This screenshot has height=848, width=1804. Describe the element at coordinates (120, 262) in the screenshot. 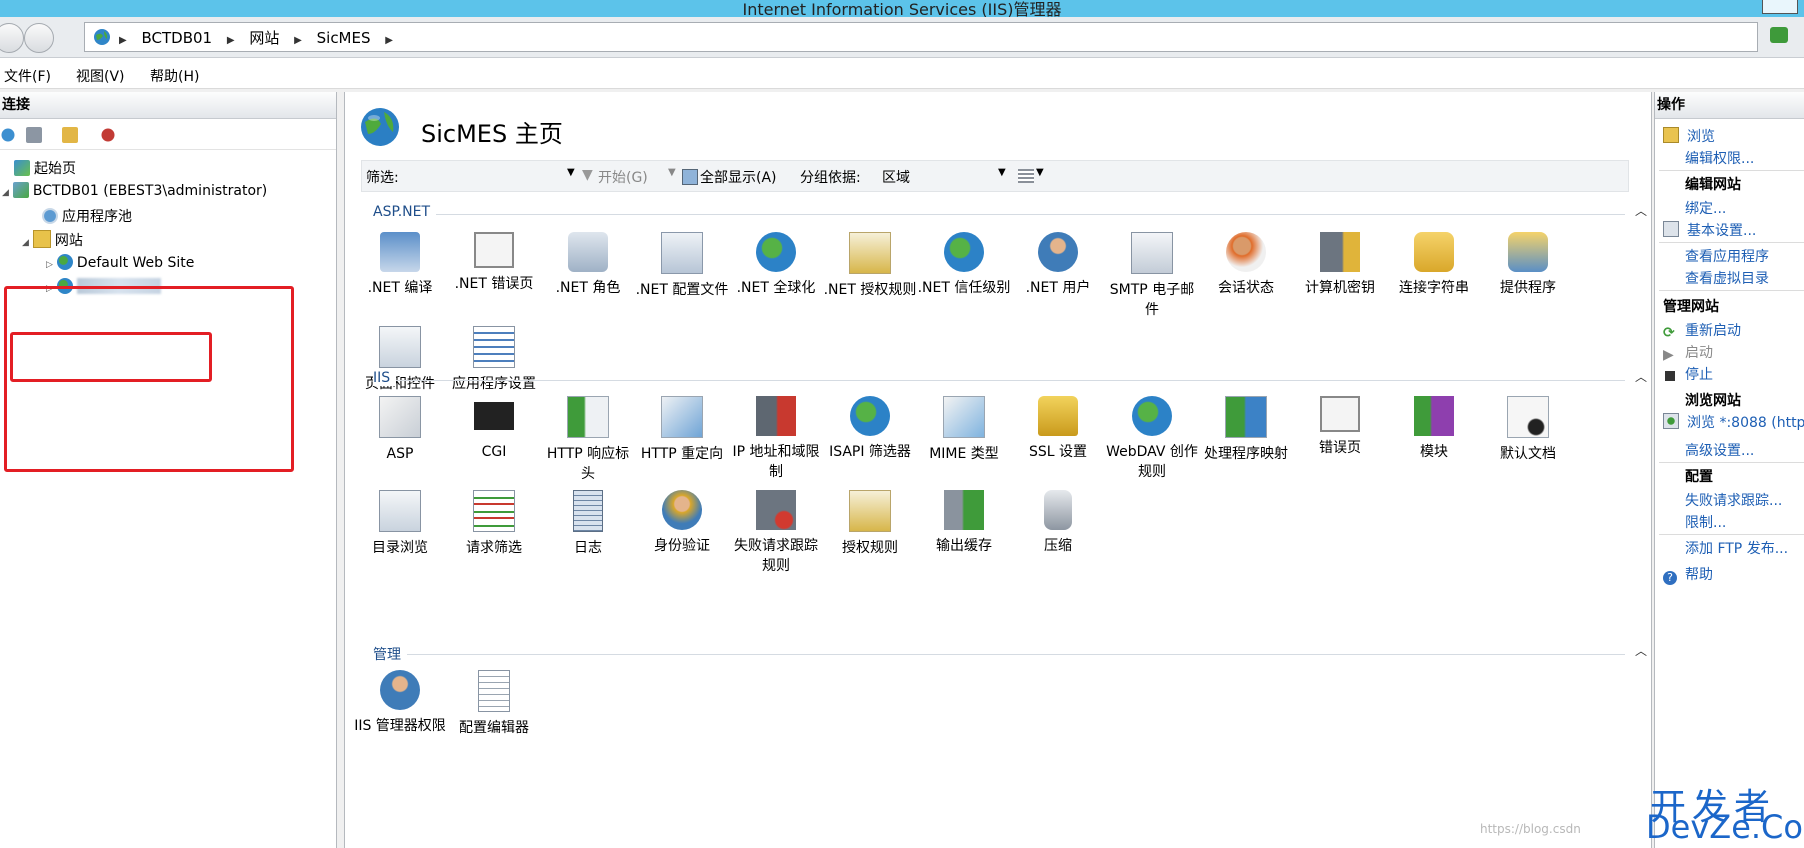

I see `tree-item-default-site: ▷ Default Web Site` at that location.